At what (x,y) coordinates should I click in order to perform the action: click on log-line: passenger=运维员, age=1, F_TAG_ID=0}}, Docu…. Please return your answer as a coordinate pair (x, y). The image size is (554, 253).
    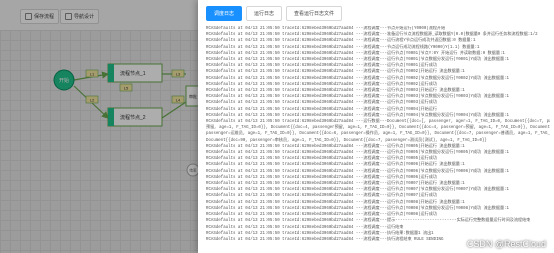
    Looking at the image, I should click on (378, 134).